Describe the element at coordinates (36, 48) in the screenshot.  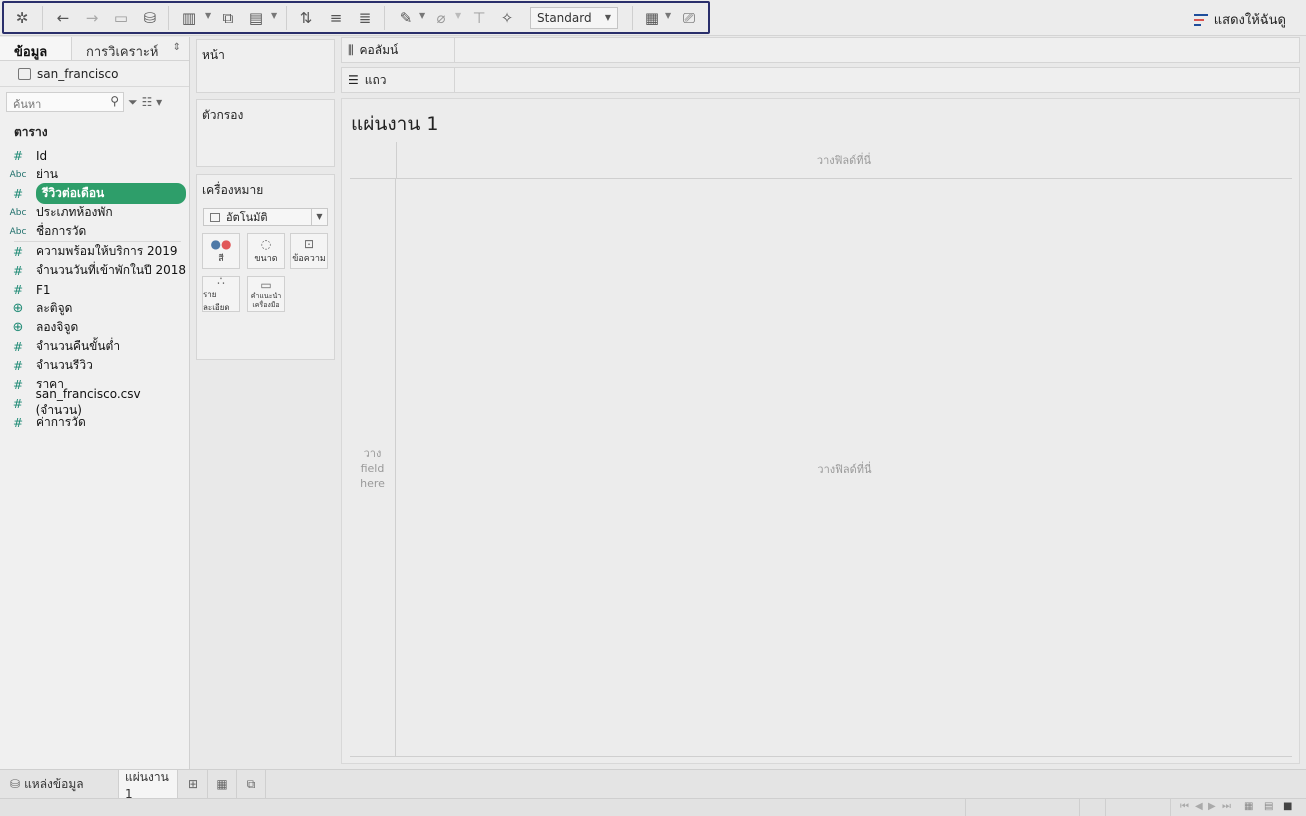
I see `tab-data: ข้อมูล` at that location.